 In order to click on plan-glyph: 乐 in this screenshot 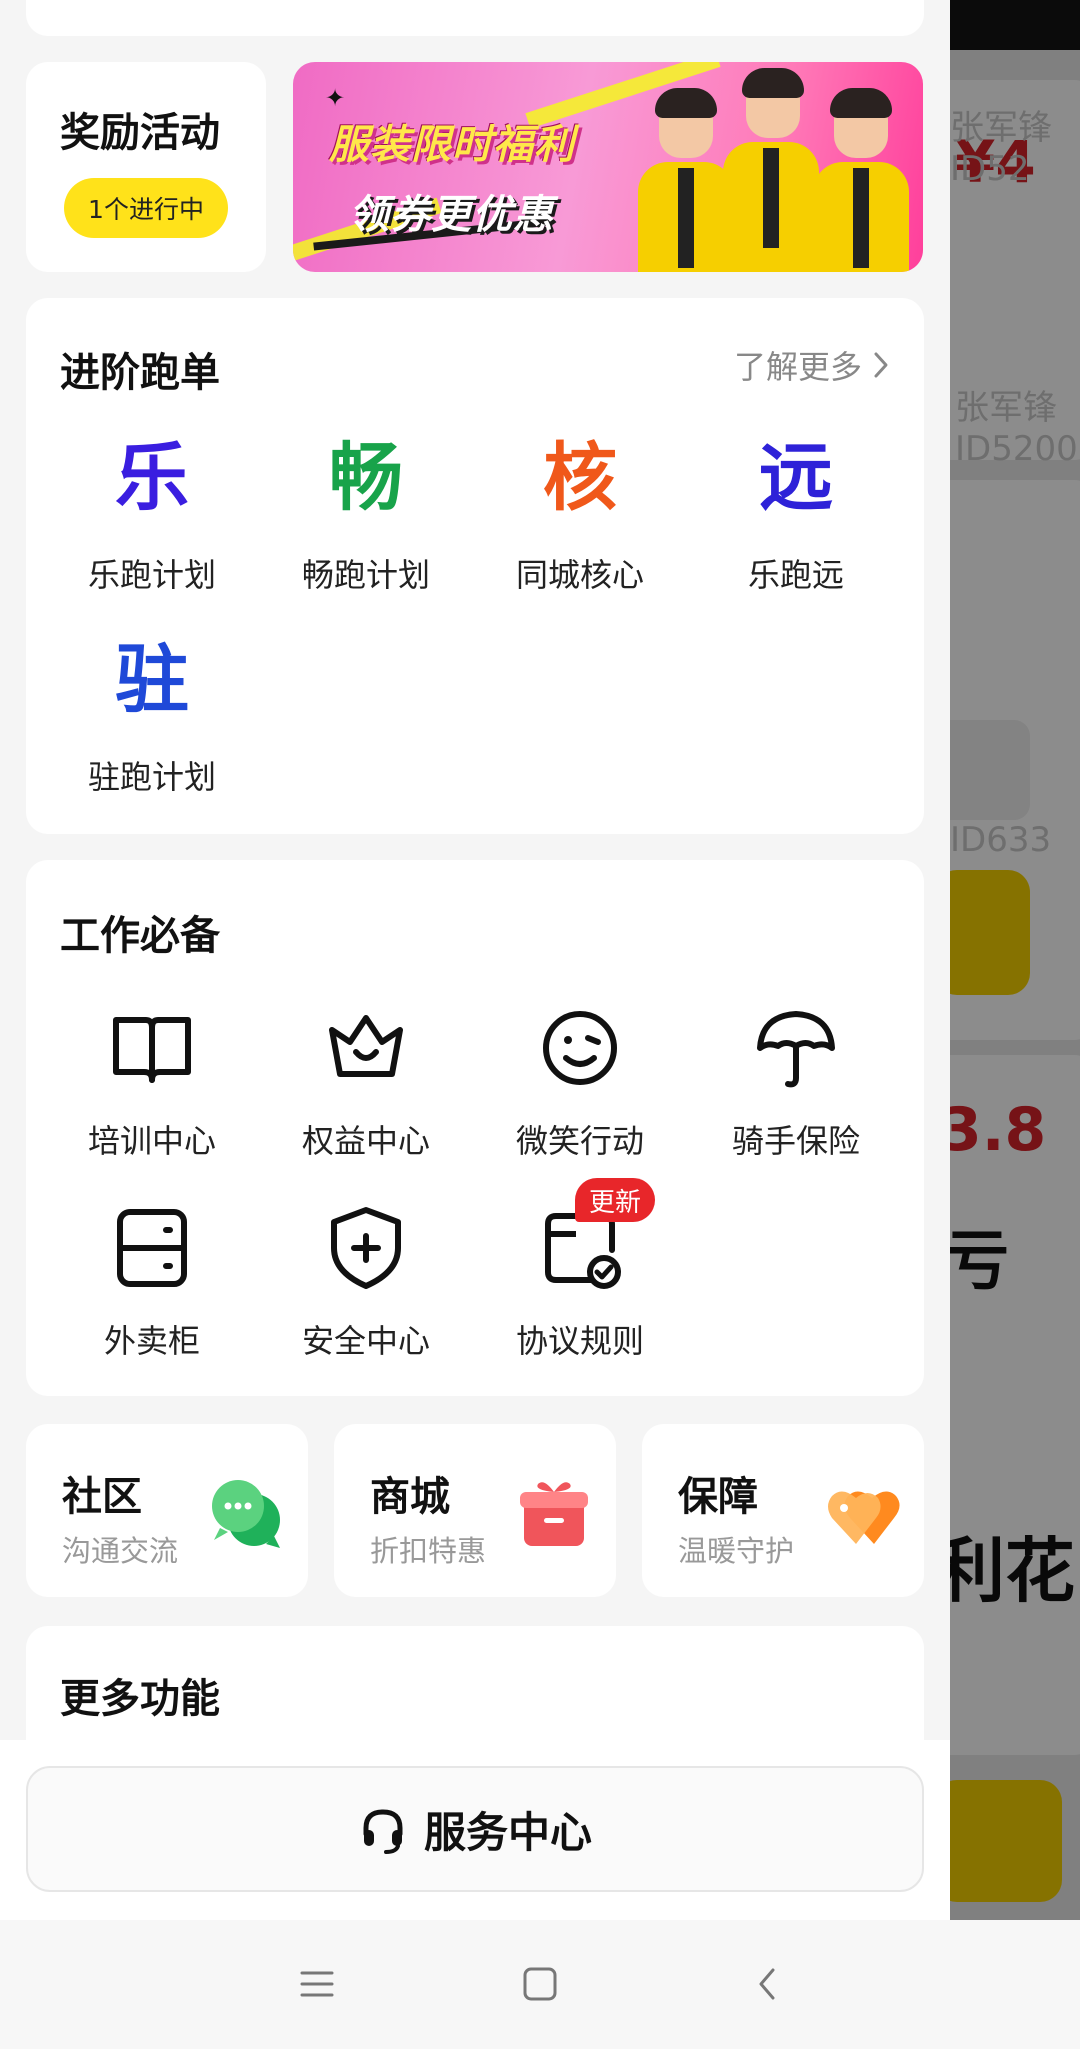, I will do `click(152, 478)`.